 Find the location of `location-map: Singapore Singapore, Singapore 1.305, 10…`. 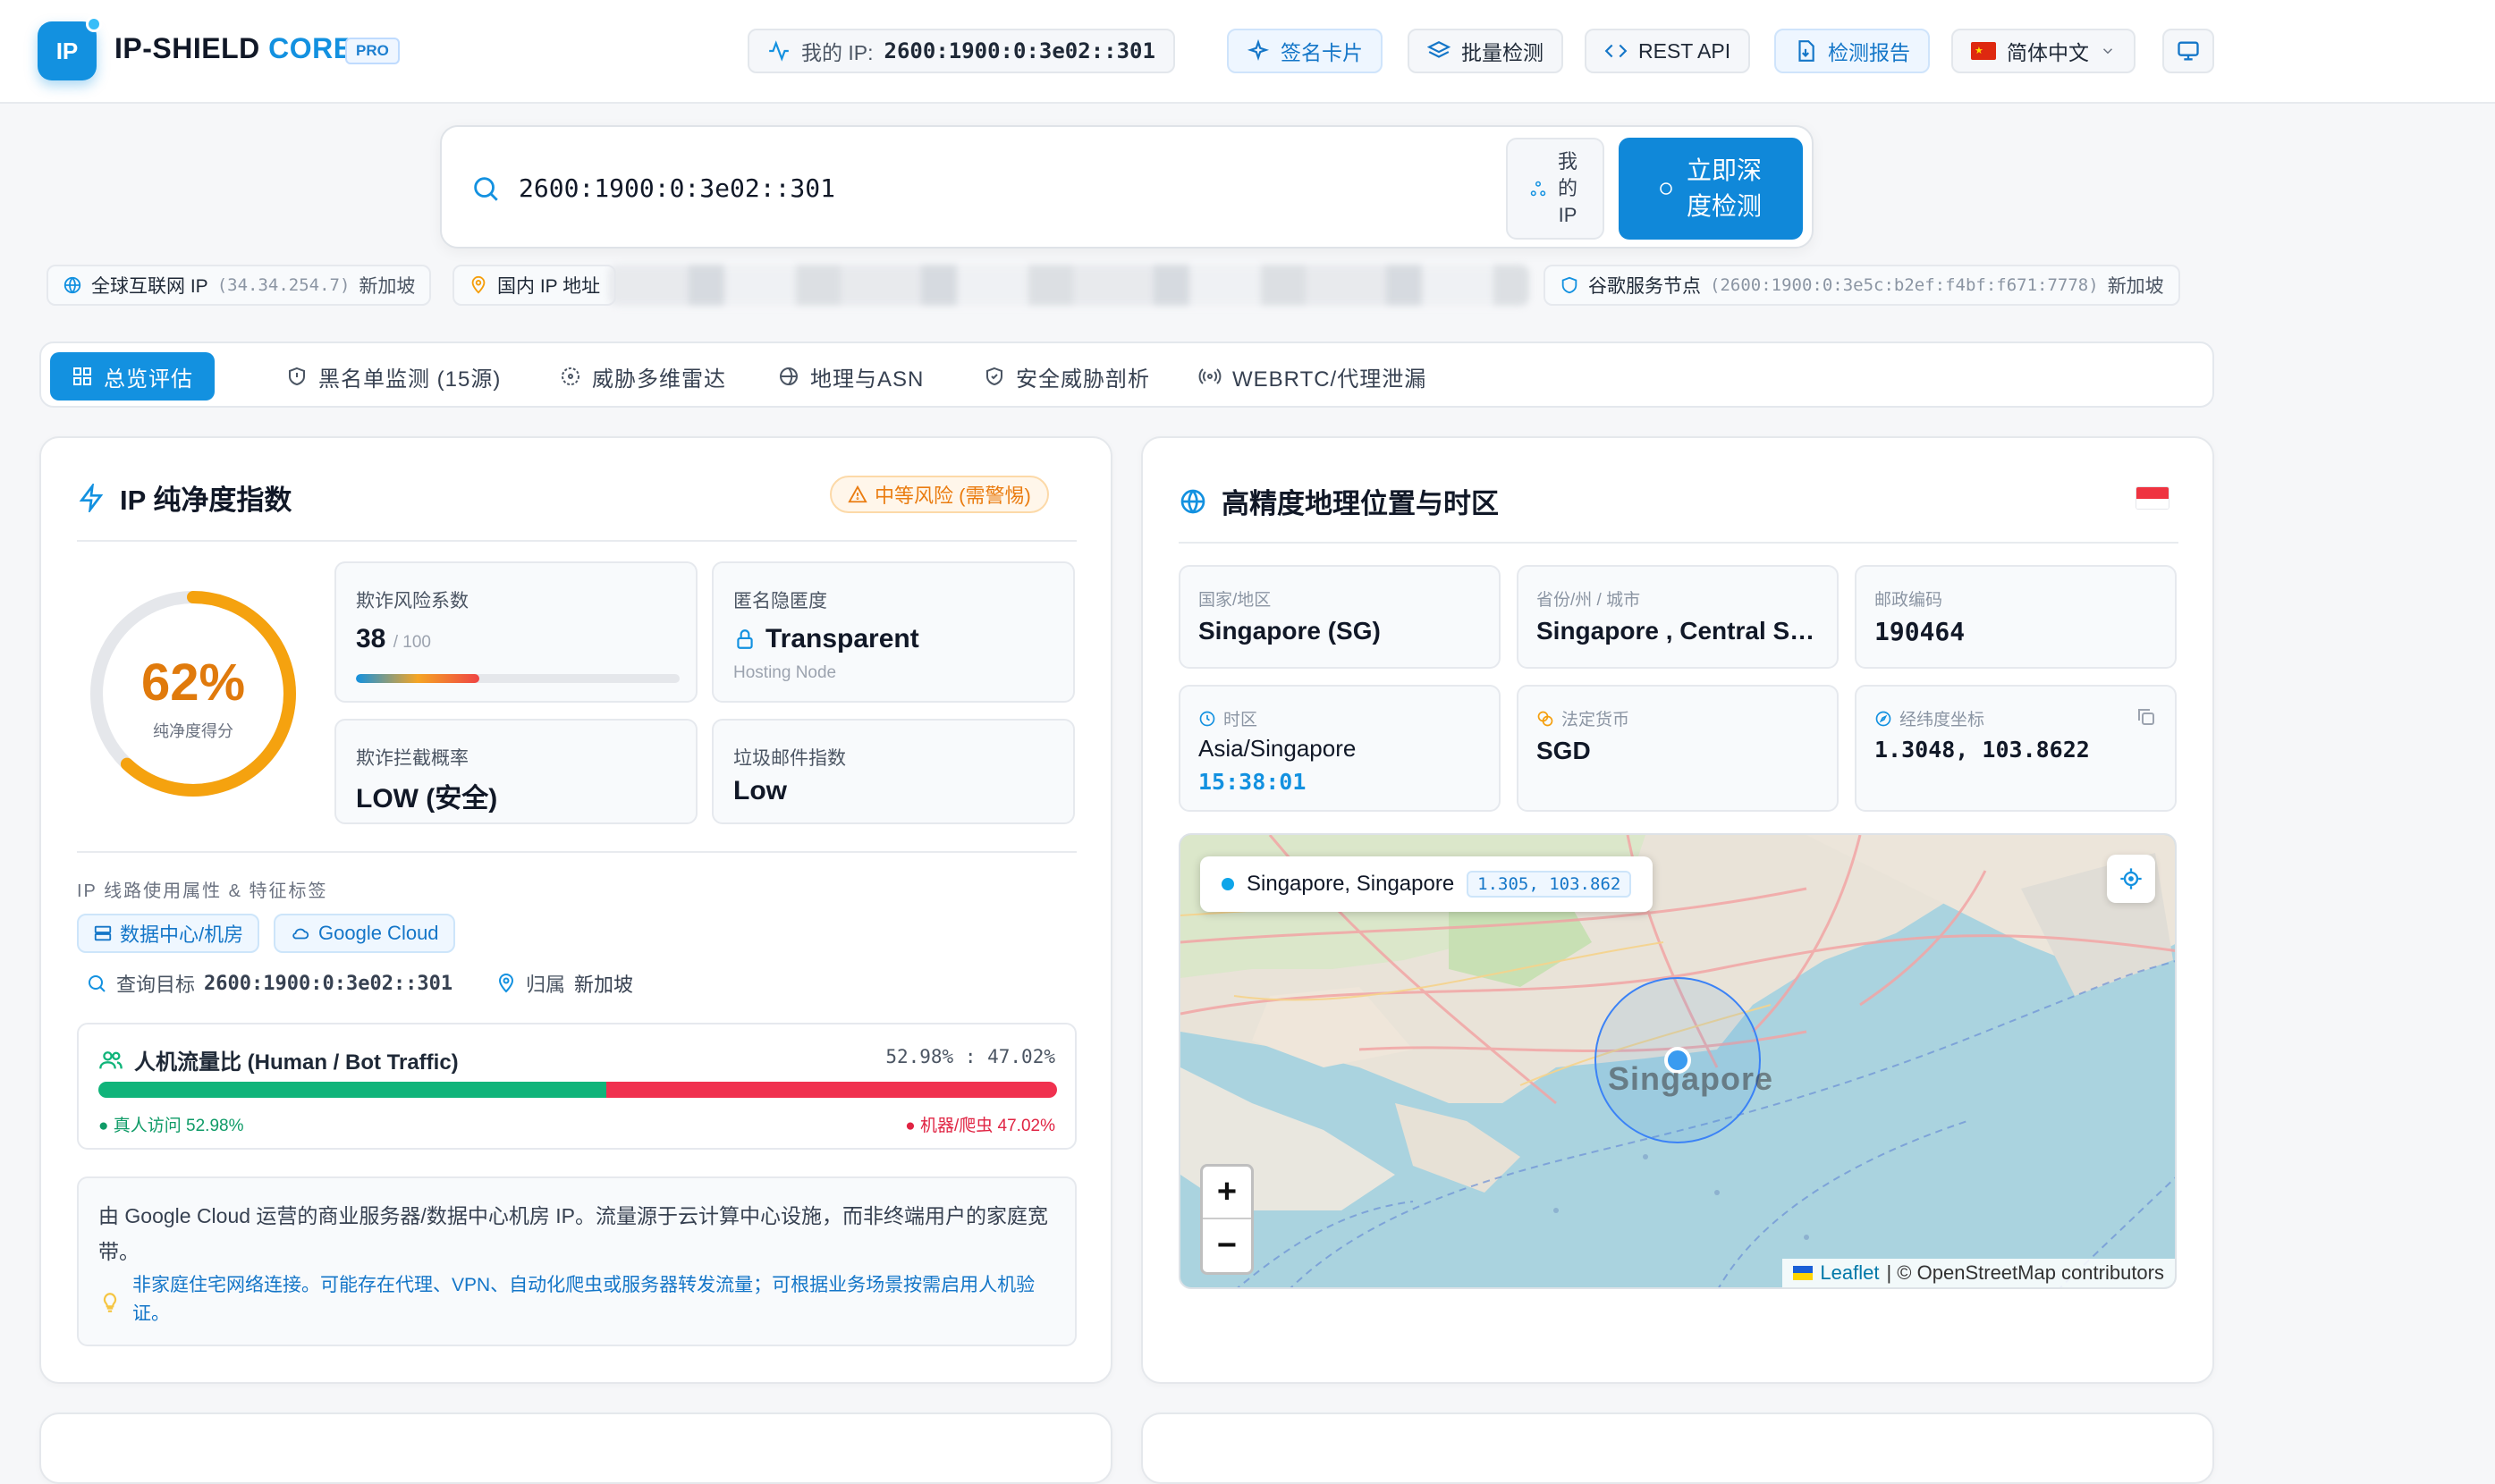

location-map: Singapore Singapore, Singapore 1.305, 10… is located at coordinates (1678, 1061).